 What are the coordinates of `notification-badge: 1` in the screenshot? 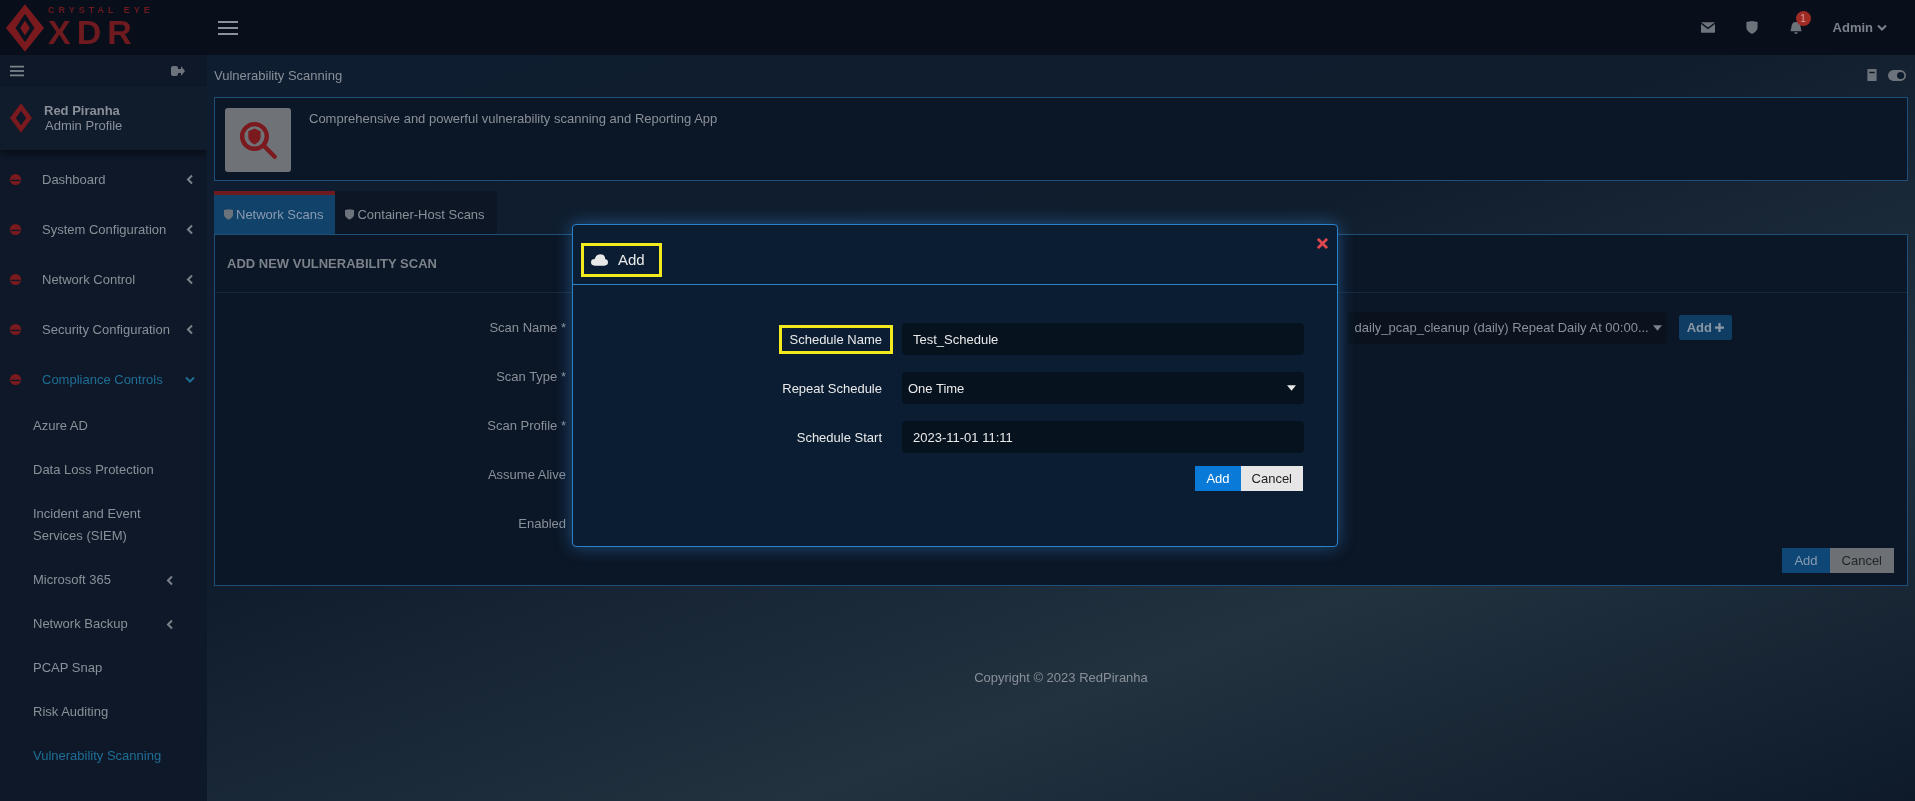 It's located at (1803, 18).